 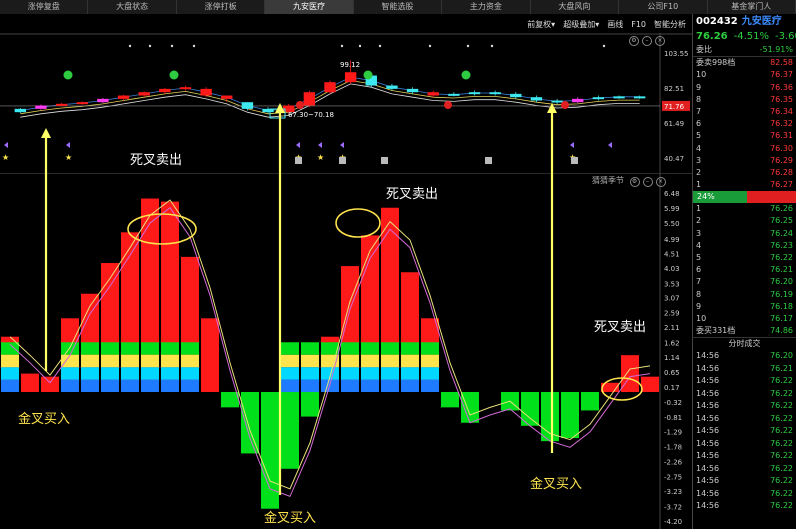 I want to click on toolbar-button-0: 前复权▾, so click(x=541, y=24).